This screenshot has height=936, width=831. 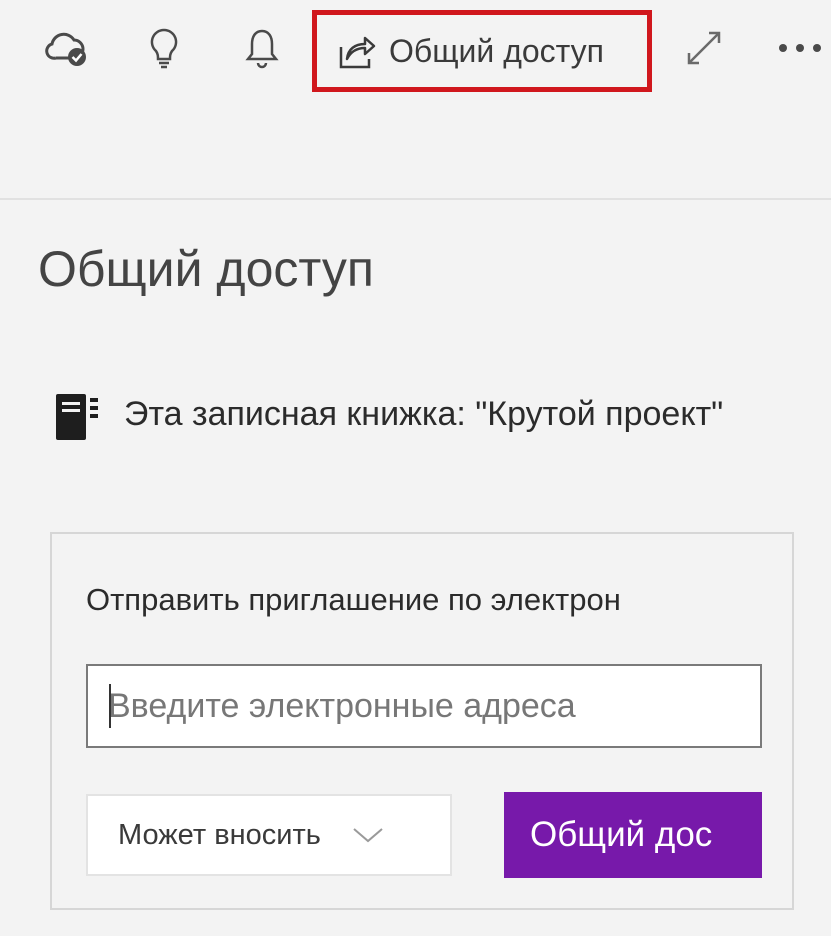 I want to click on panel-title: Общий доступ, so click(x=206, y=269).